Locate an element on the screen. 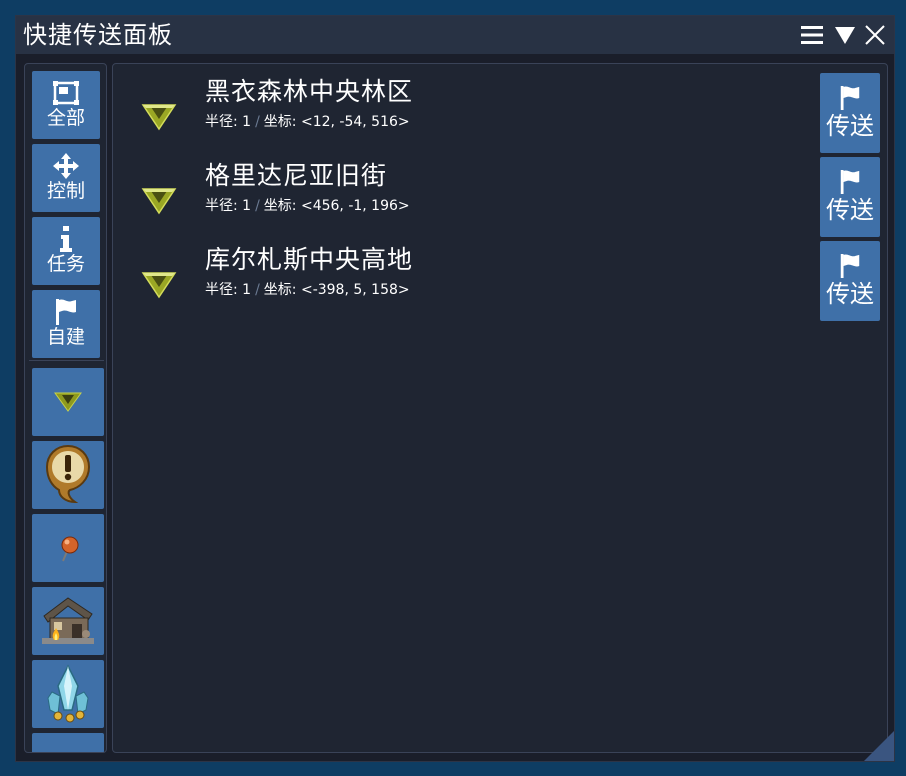 The height and width of the screenshot is (776, 906). nav-custom-button: 自建 is located at coordinates (66, 324).